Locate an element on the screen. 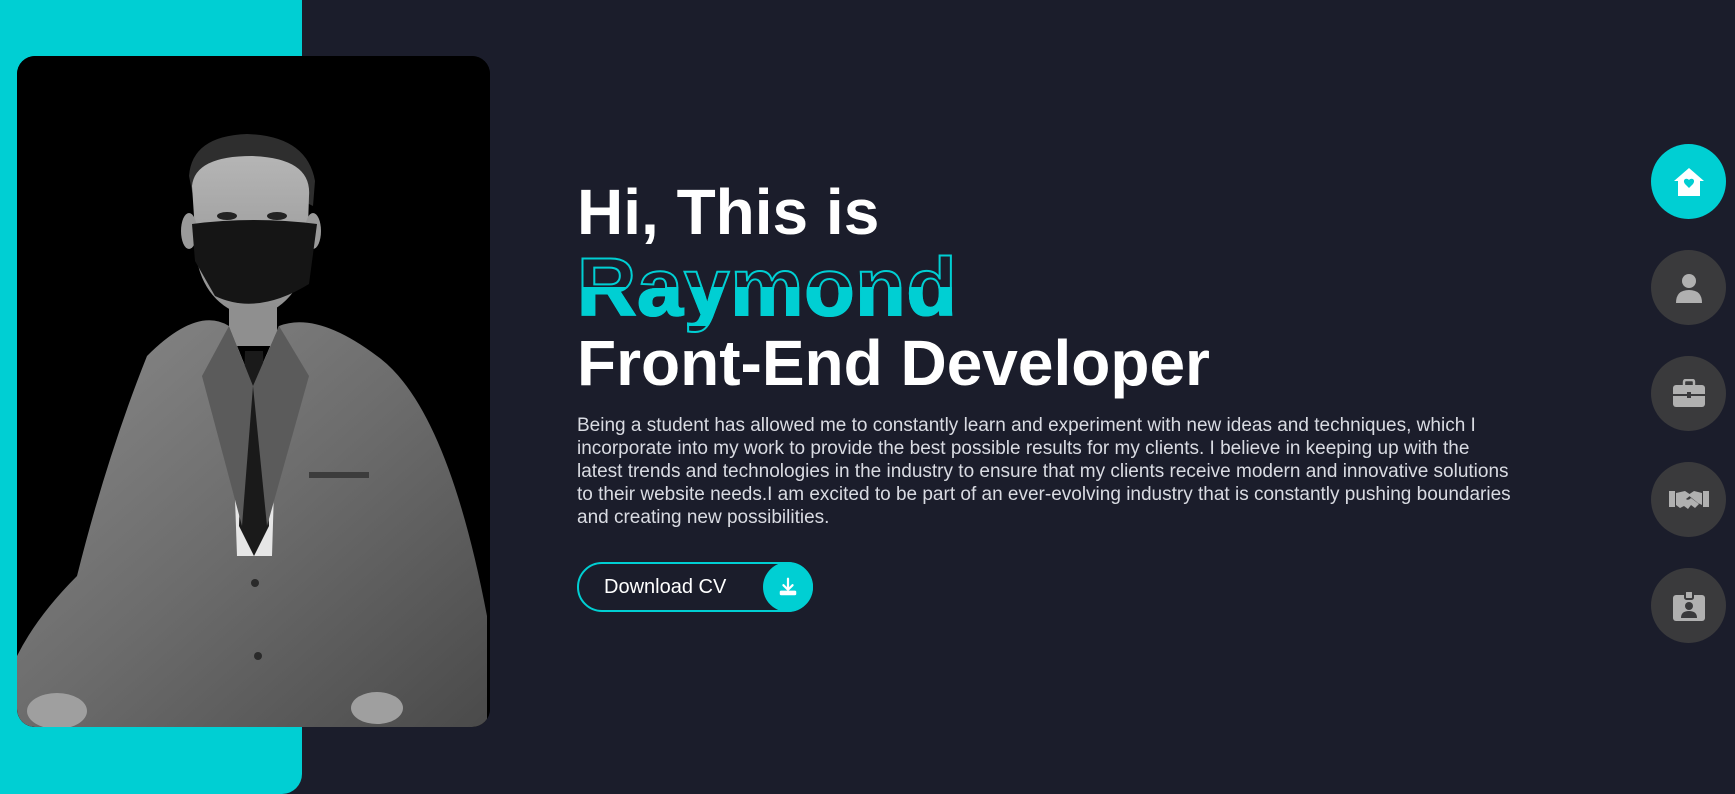 This screenshot has width=1735, height=794. download-icon is located at coordinates (788, 587).